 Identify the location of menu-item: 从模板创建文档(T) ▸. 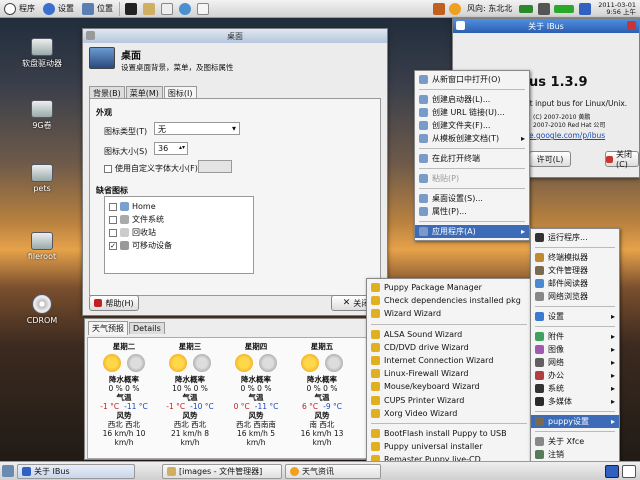
(472, 138).